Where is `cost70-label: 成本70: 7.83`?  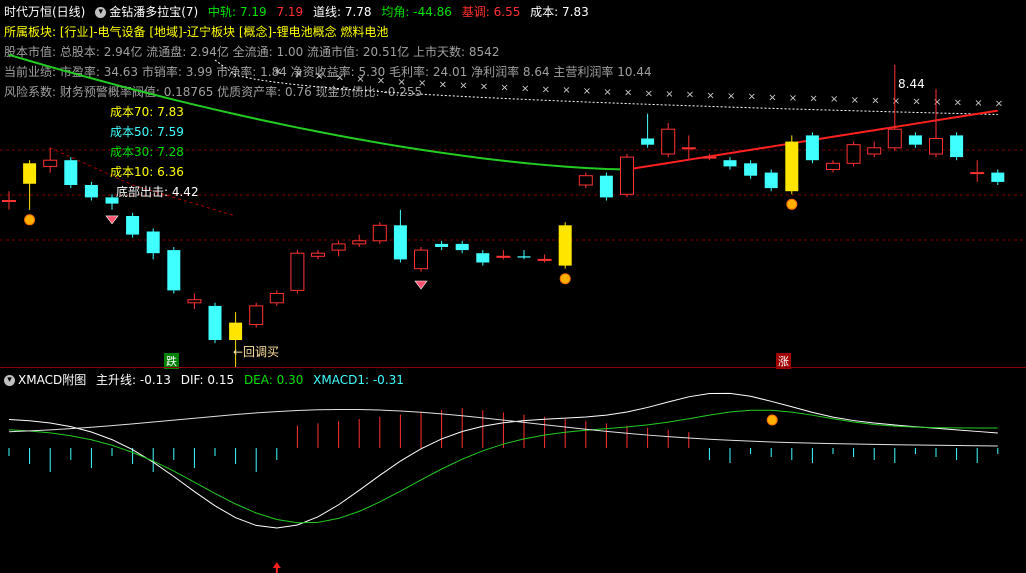 cost70-label: 成本70: 7.83 is located at coordinates (147, 112).